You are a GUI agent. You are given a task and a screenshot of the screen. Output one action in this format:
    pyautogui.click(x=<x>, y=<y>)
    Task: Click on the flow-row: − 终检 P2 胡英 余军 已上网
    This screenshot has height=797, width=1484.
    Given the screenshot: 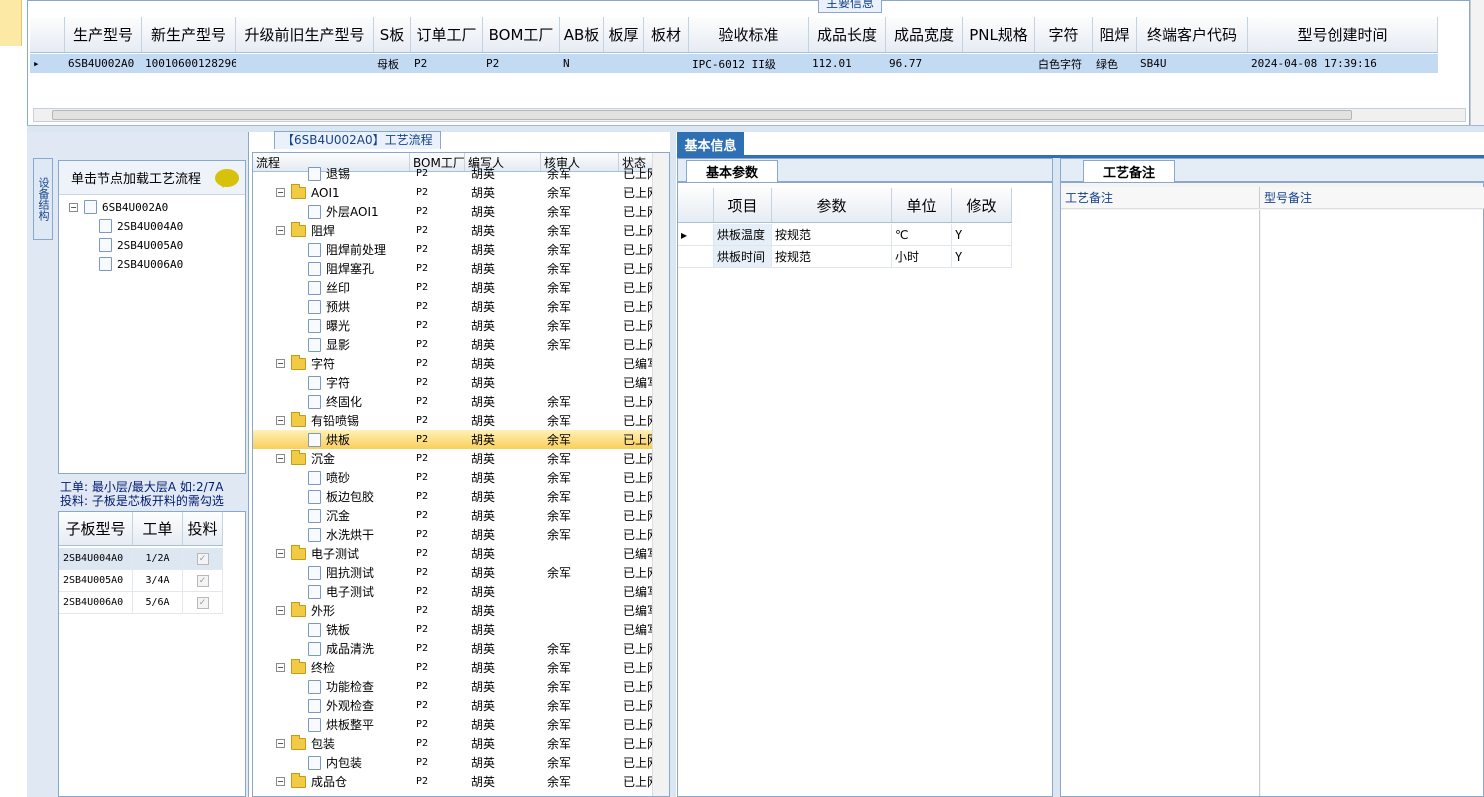 What is the action you would take?
    pyautogui.click(x=453, y=667)
    